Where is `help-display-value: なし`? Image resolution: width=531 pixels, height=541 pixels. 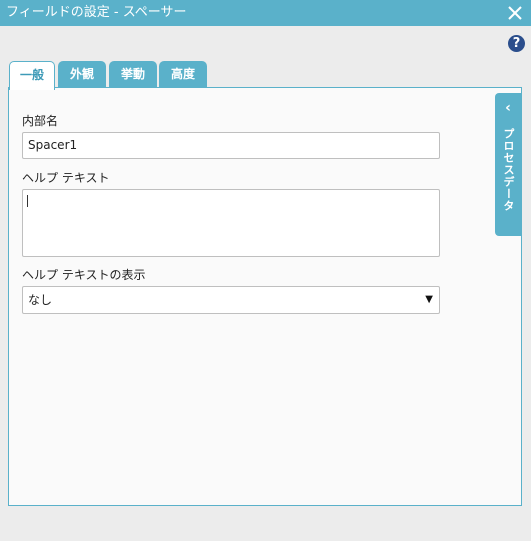
help-display-value: なし is located at coordinates (40, 300).